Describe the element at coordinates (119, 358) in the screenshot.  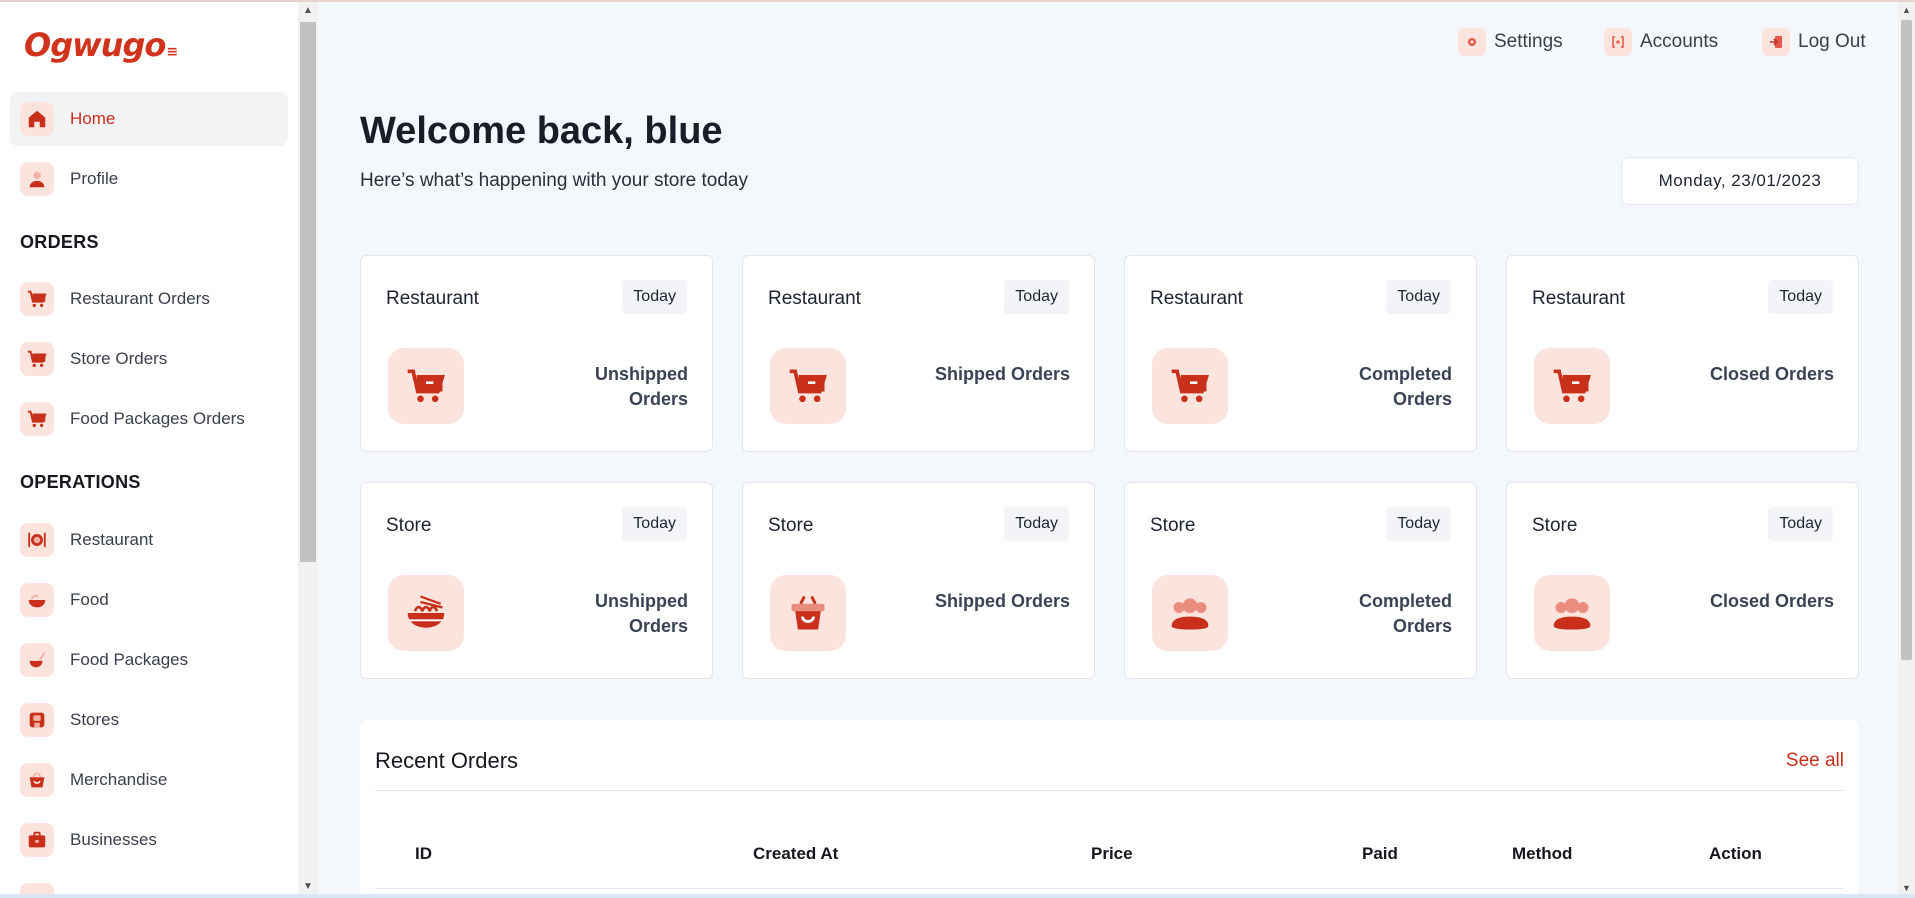
I see `sidebar-item-label: Store Orders` at that location.